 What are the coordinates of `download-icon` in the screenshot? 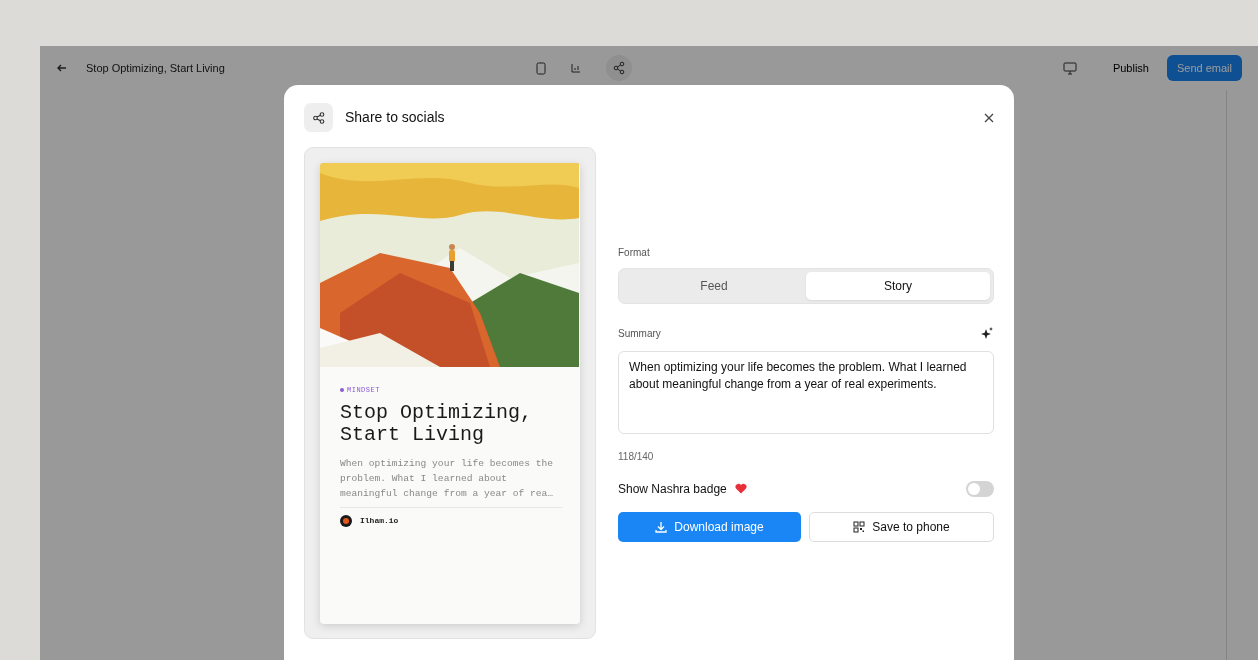 It's located at (661, 526).